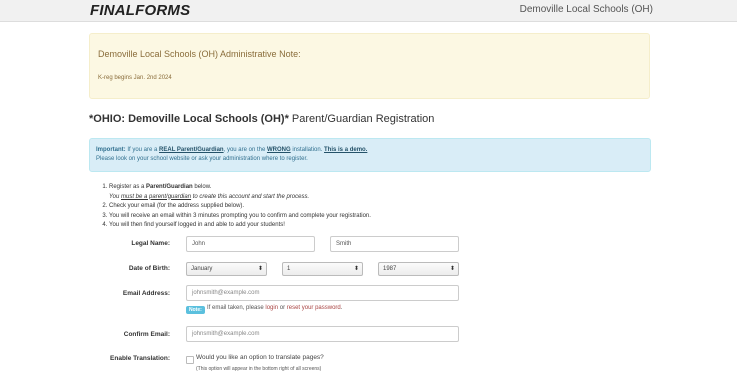 The height and width of the screenshot is (389, 737). I want to click on dob-day-value: 1, so click(289, 269).